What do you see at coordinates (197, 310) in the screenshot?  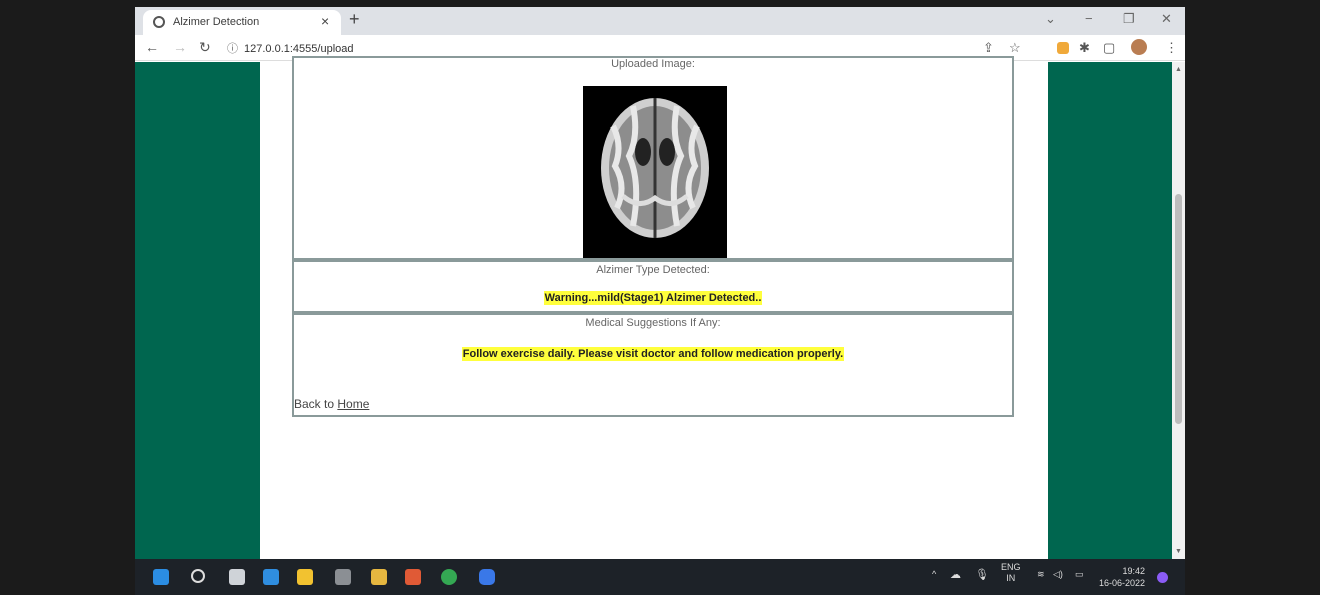 I see `left-side-panel` at bounding box center [197, 310].